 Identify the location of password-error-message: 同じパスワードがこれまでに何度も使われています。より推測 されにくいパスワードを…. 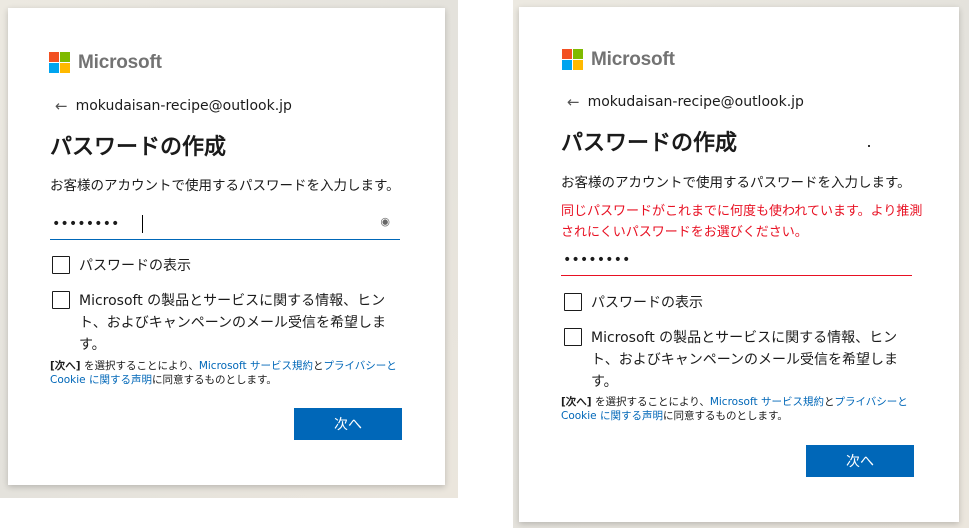
(746, 222).